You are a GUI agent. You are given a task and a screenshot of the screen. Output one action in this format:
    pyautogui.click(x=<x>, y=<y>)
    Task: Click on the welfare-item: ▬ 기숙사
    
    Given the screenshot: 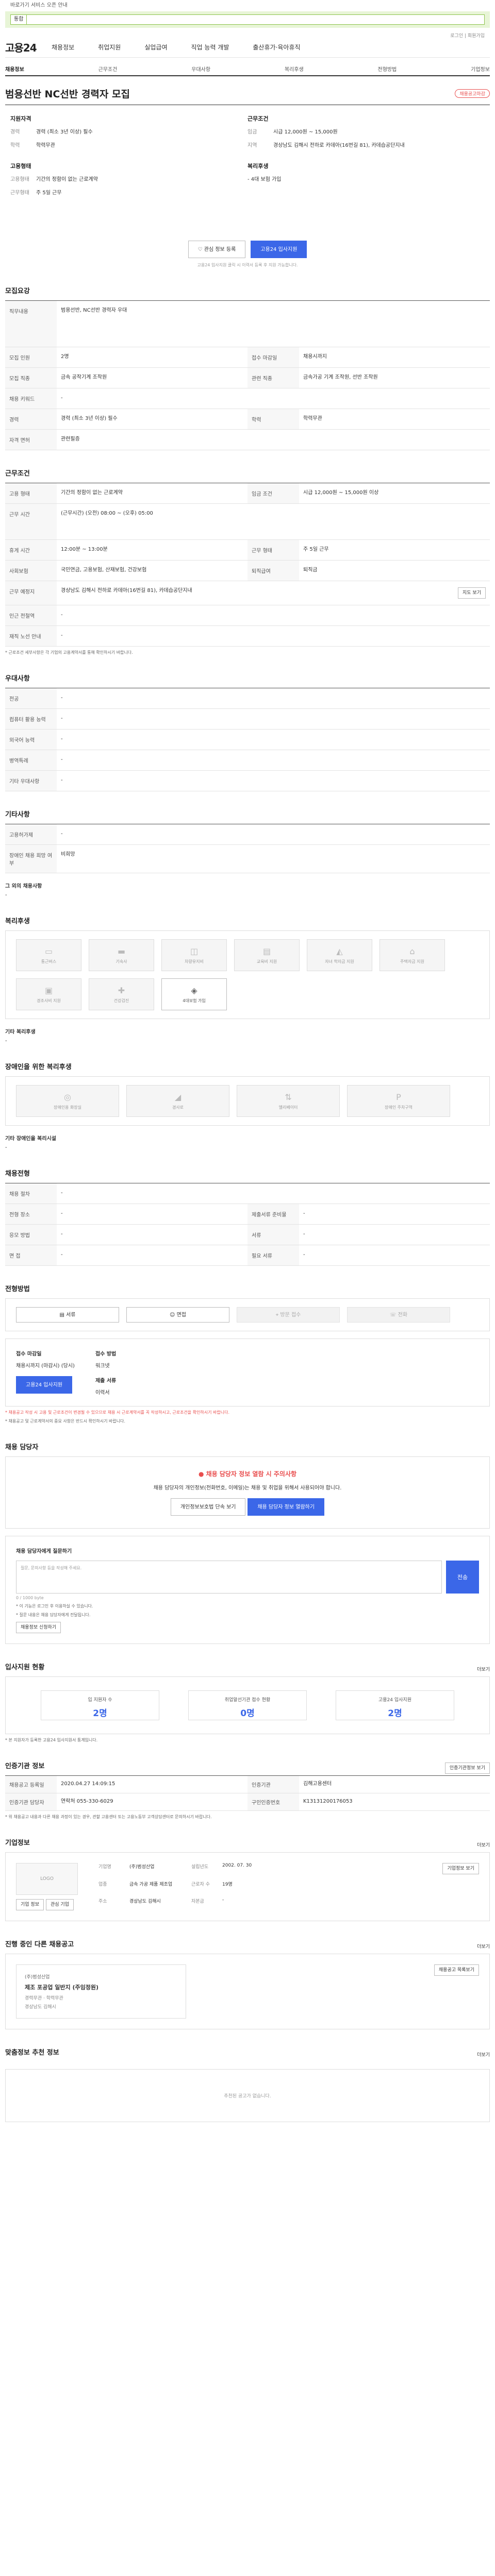 What is the action you would take?
    pyautogui.click(x=122, y=955)
    